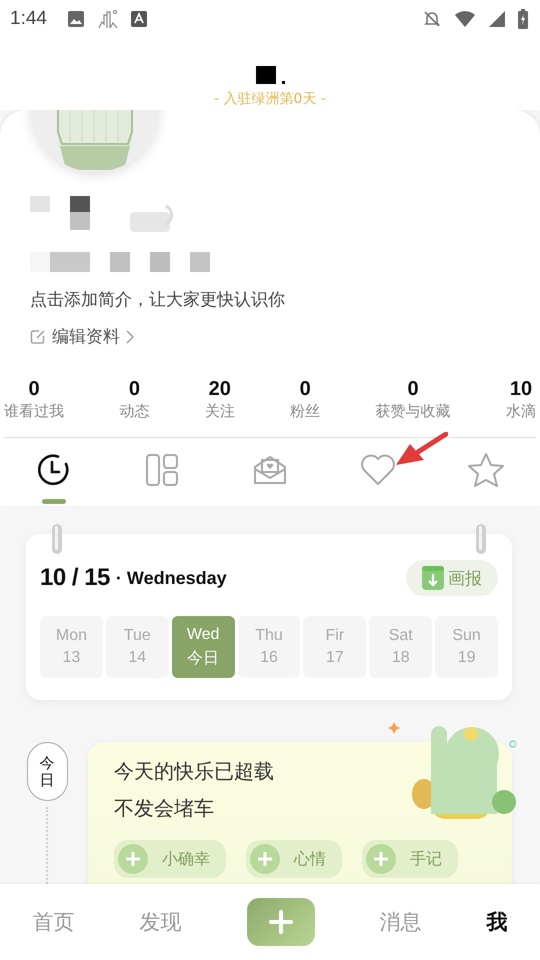 This screenshot has height=960, width=540. What do you see at coordinates (334, 647) in the screenshot?
I see `day-cell: Fir 17` at bounding box center [334, 647].